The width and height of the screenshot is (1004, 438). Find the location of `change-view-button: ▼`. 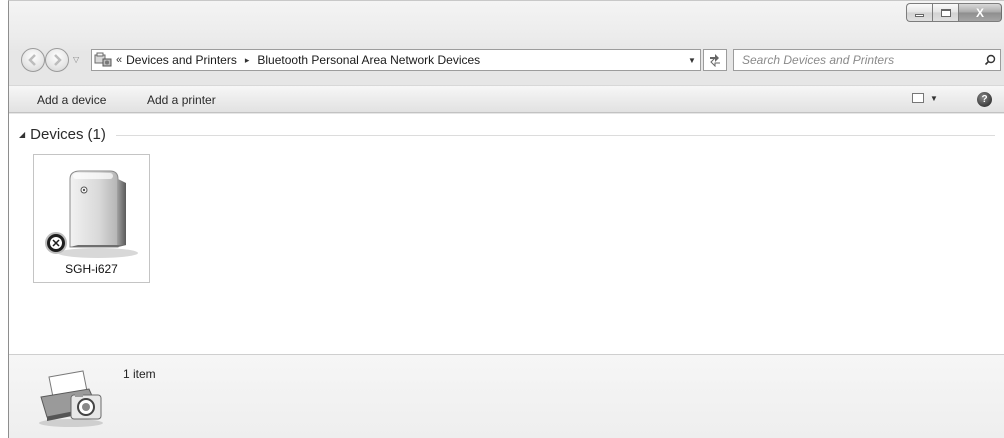

change-view-button: ▼ is located at coordinates (925, 98).